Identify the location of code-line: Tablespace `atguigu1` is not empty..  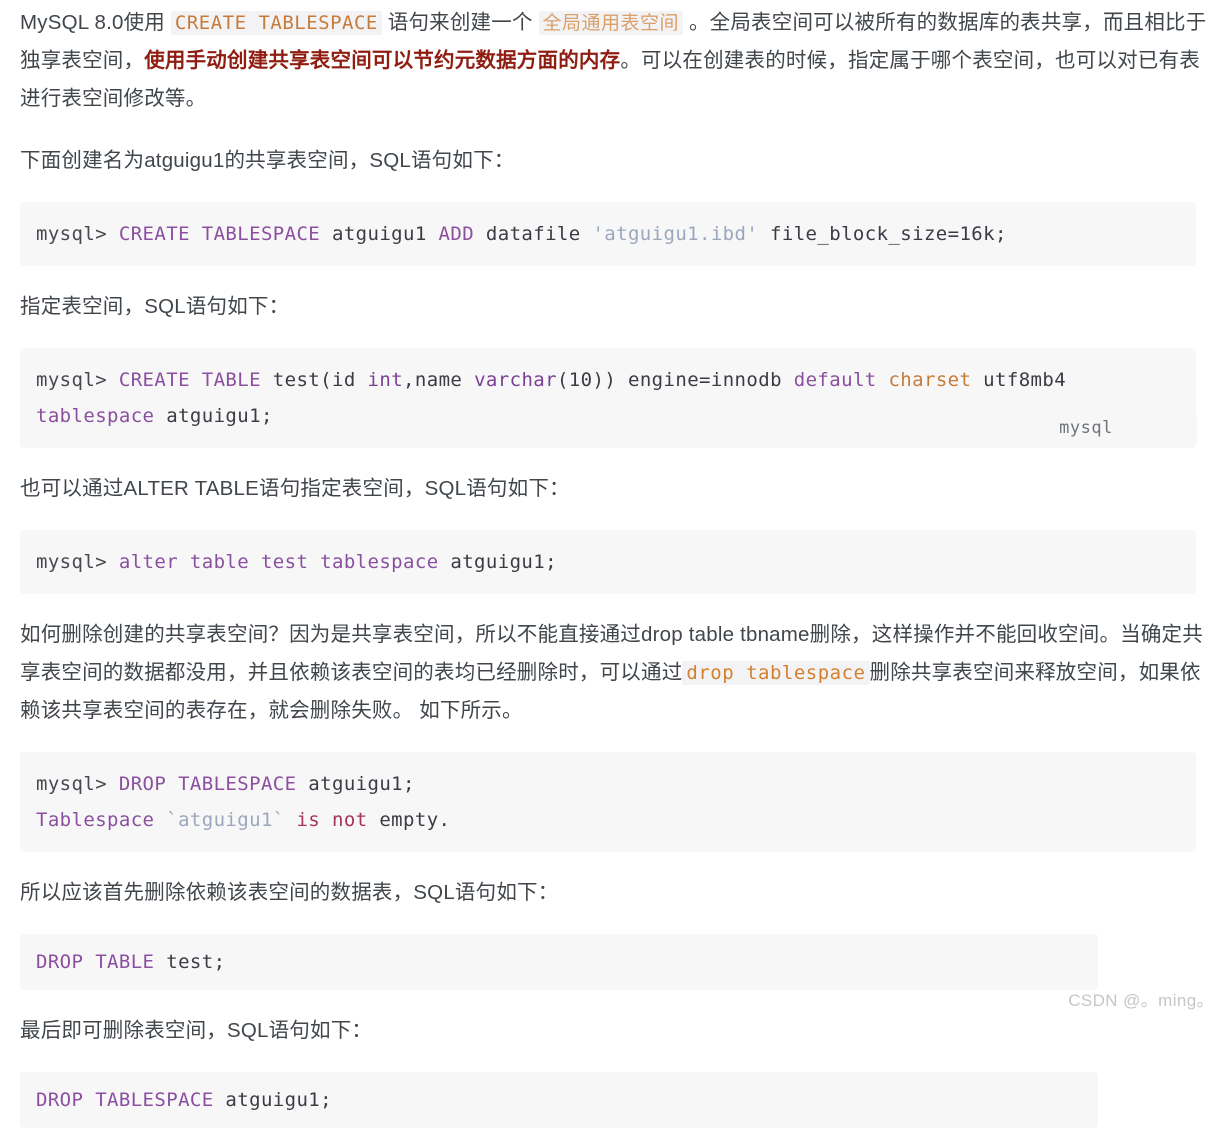
(608, 820).